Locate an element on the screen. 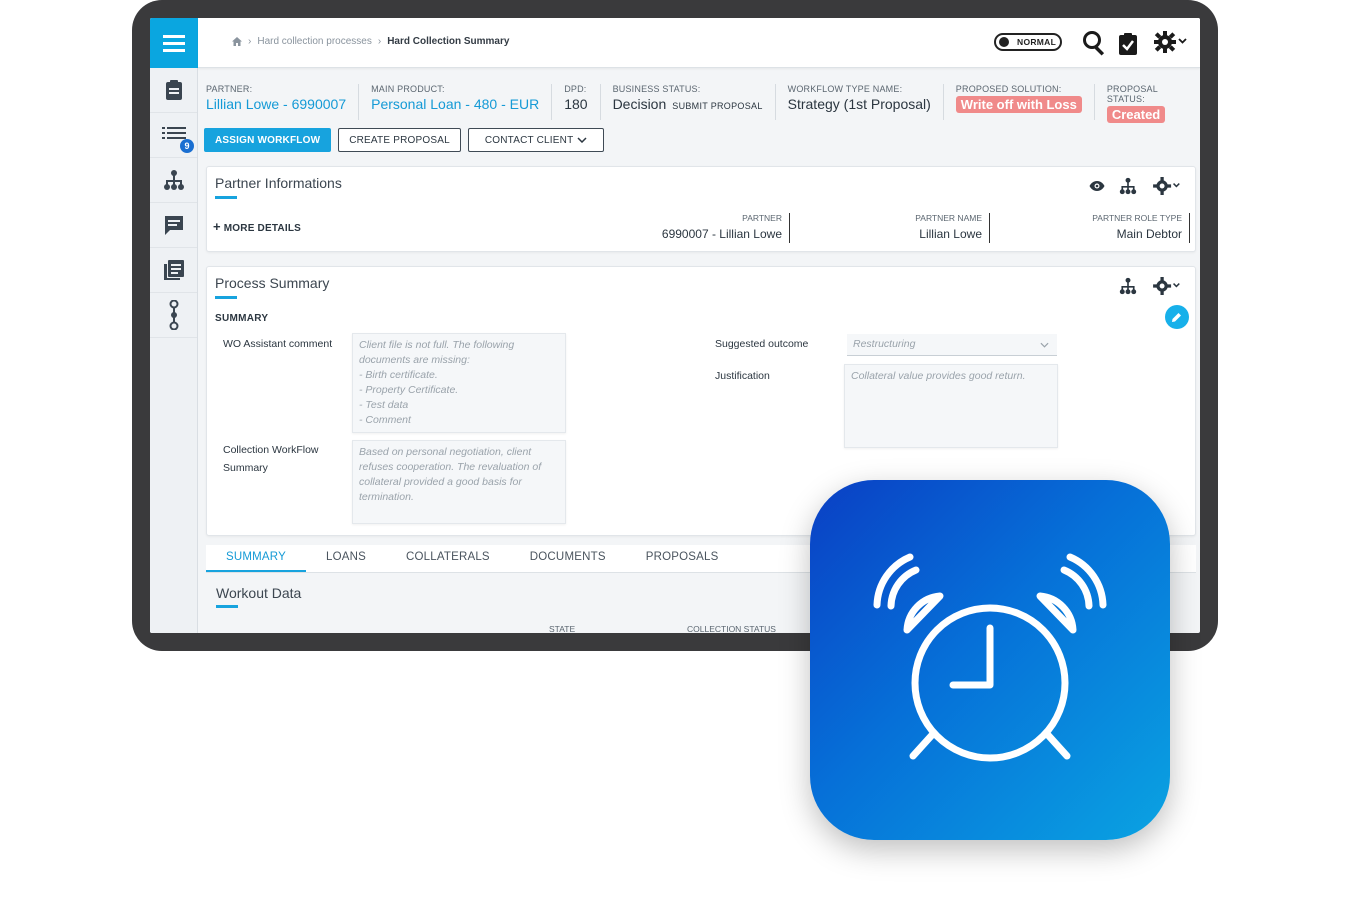 The height and width of the screenshot is (900, 1350). wo-assistant-label: WO Assistant comment is located at coordinates (278, 344).